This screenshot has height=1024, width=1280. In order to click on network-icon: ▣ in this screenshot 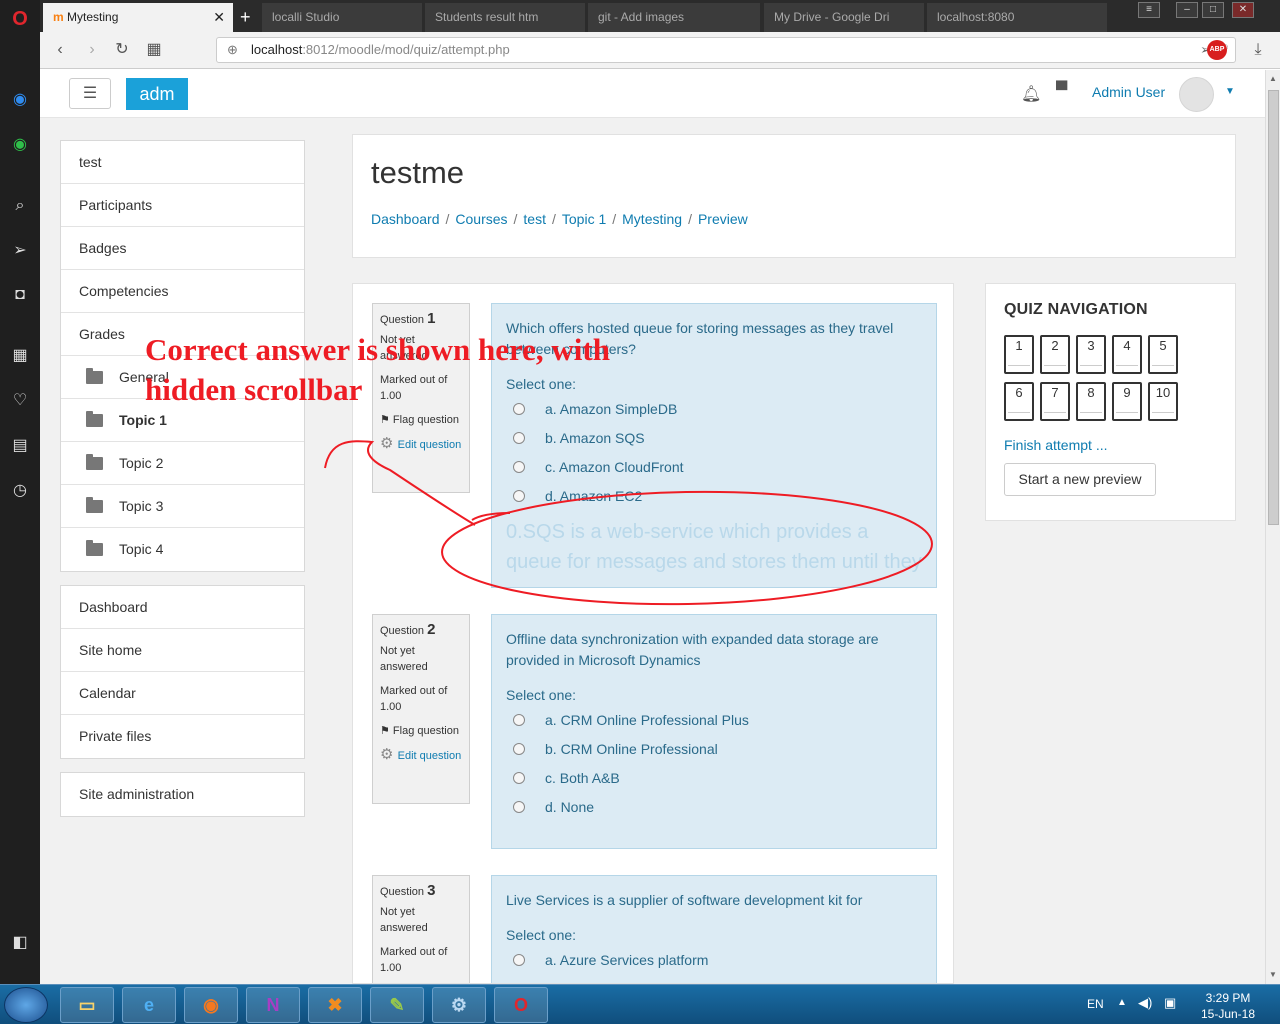, I will do `click(1170, 1003)`.